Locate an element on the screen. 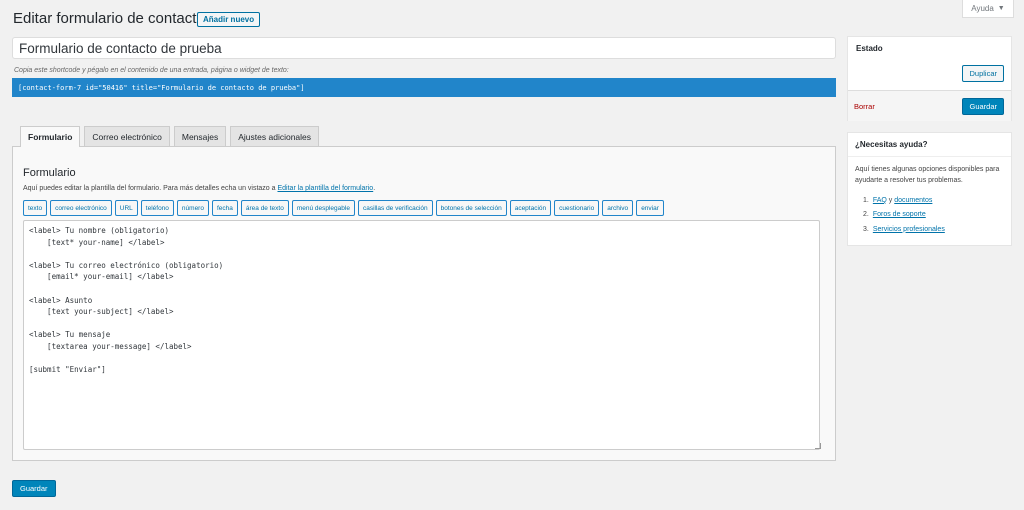 Image resolution: width=1024 pixels, height=510 pixels. list-number: 1. is located at coordinates (866, 200).